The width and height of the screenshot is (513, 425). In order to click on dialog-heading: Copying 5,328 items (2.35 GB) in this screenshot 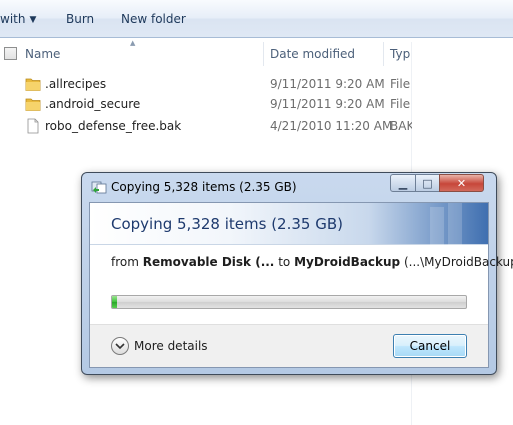, I will do `click(227, 224)`.